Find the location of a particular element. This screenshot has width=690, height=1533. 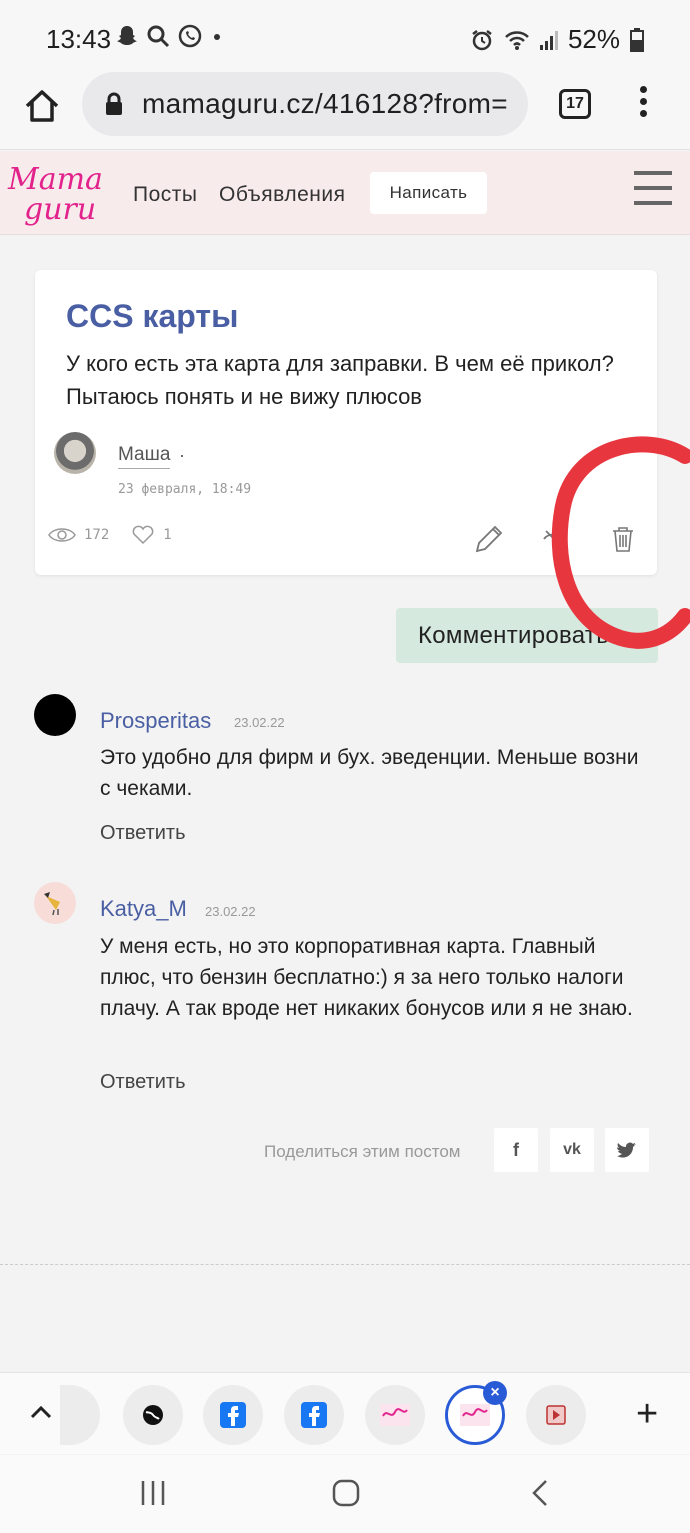

home-icon is located at coordinates (42, 106).